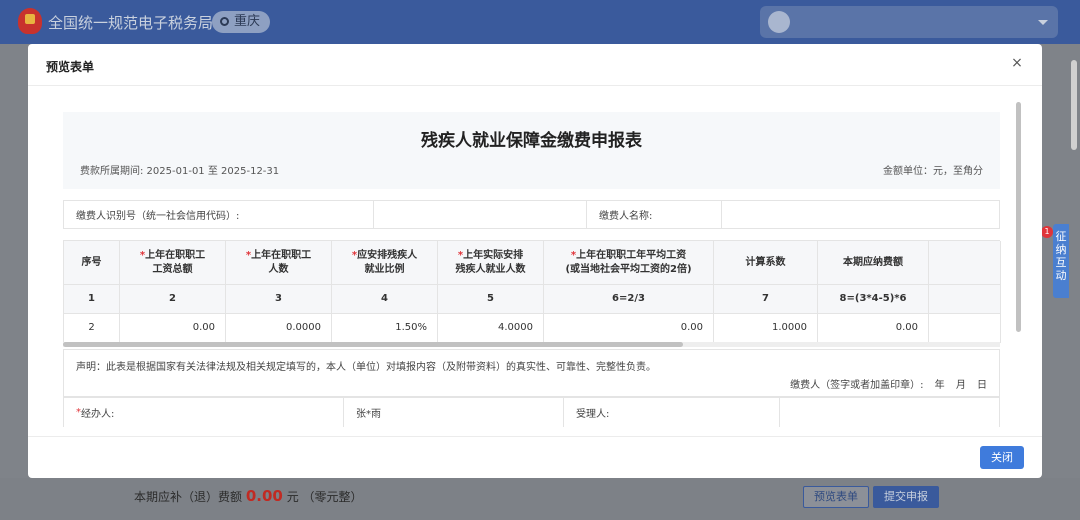  Describe the element at coordinates (1018, 217) in the screenshot. I see `modal-scrollbar` at that location.